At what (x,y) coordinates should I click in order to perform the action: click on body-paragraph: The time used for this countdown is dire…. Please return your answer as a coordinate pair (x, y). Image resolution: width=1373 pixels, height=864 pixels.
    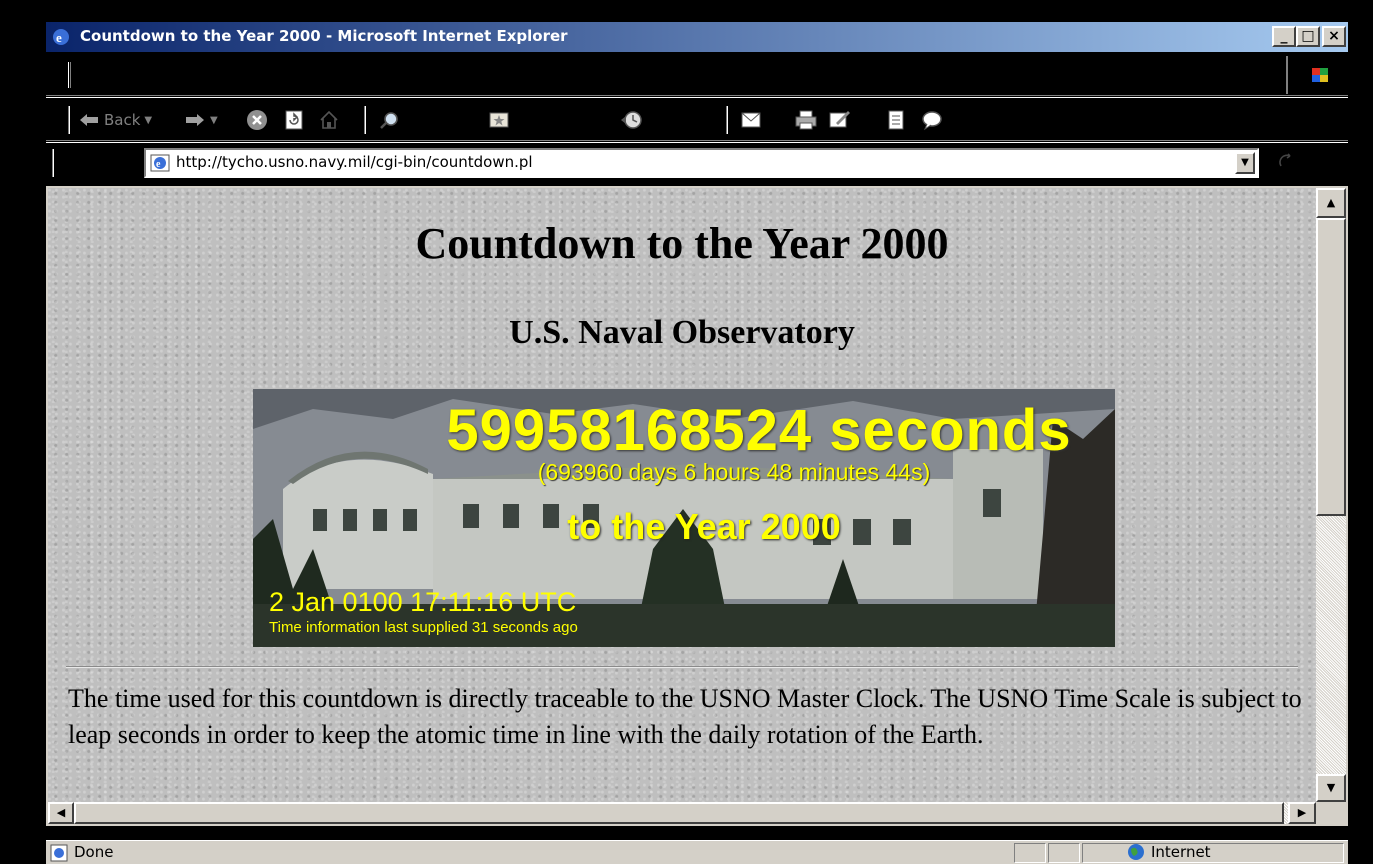
    Looking at the image, I should click on (685, 716).